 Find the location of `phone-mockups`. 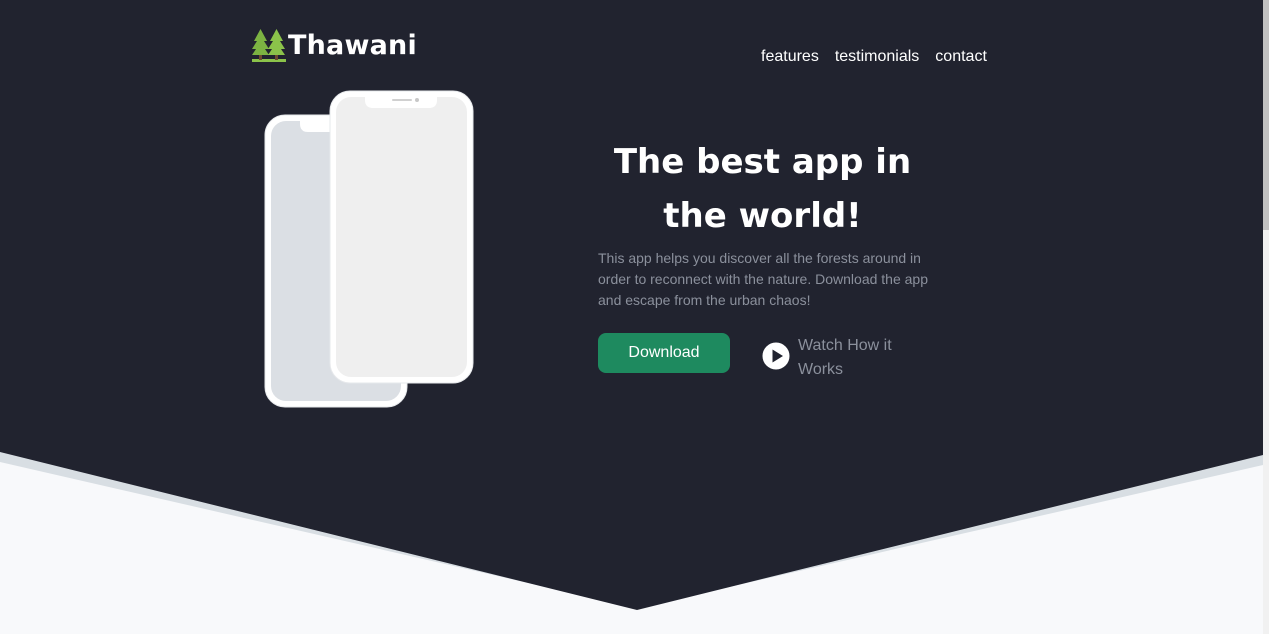

phone-mockups is located at coordinates (369, 249).